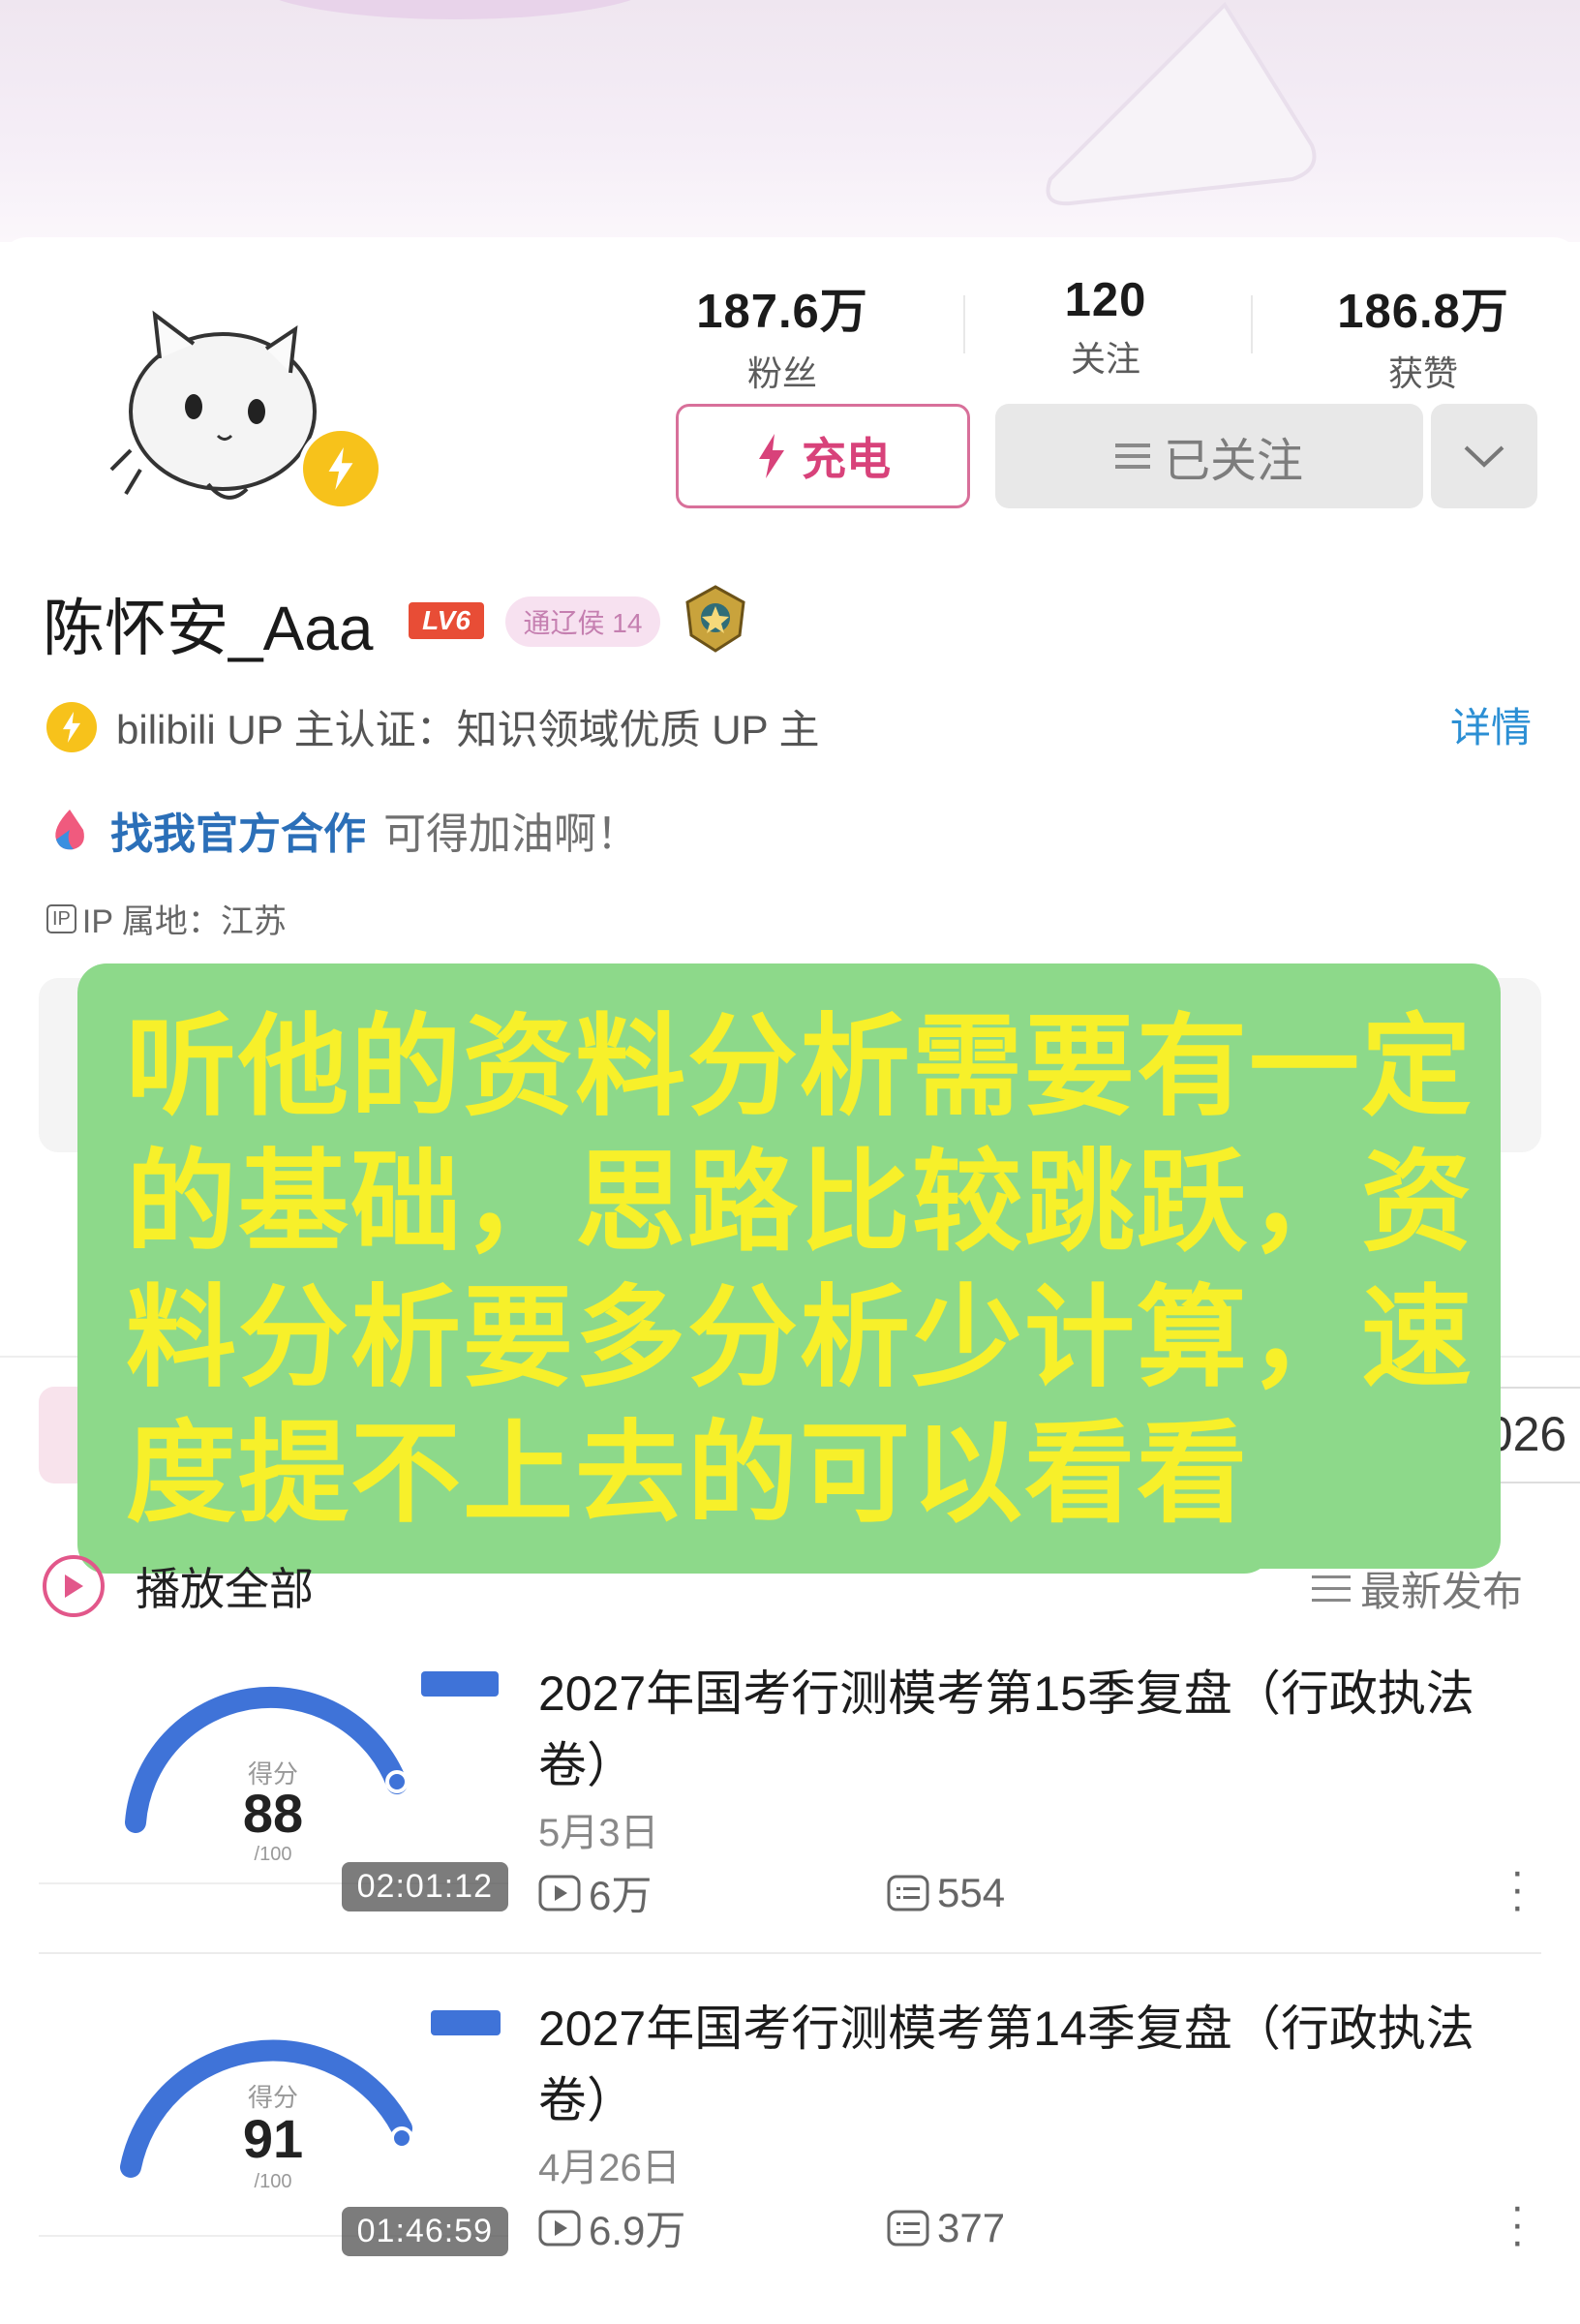 This screenshot has height=2324, width=1580. Describe the element at coordinates (61, 918) in the screenshot. I see `ip-icon: IP` at that location.